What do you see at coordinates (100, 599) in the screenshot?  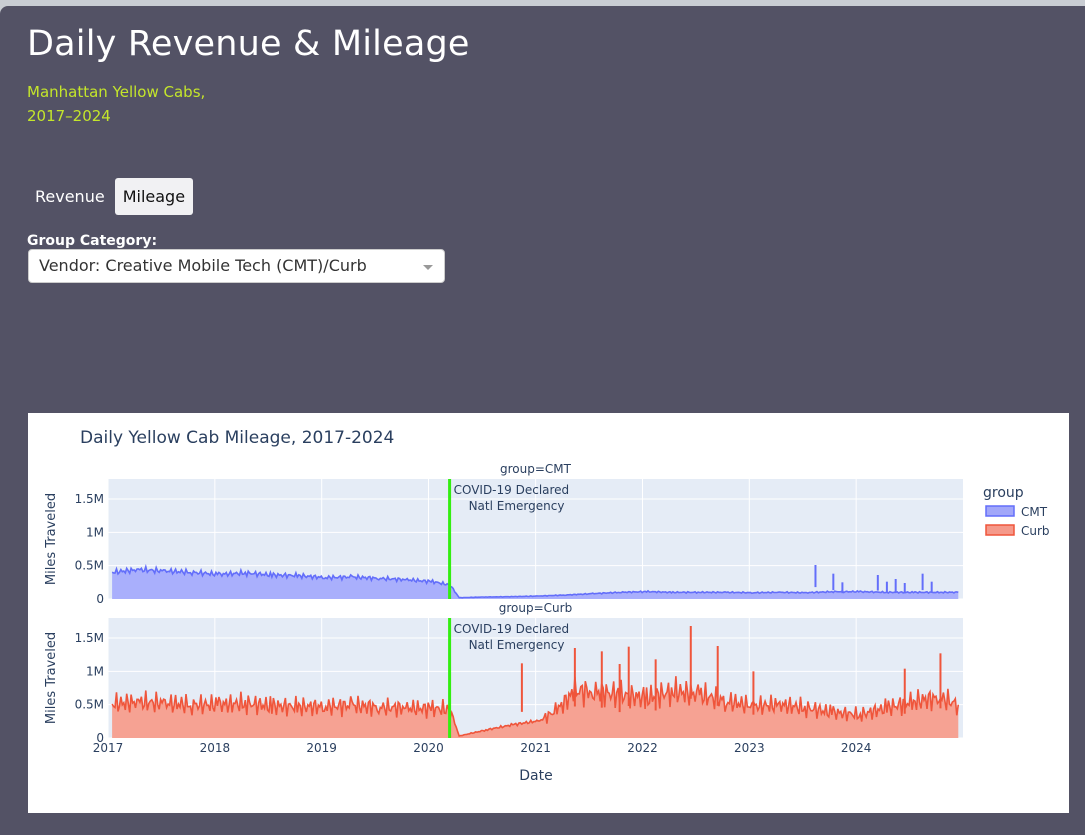 I see `y-tick-label: 0` at bounding box center [100, 599].